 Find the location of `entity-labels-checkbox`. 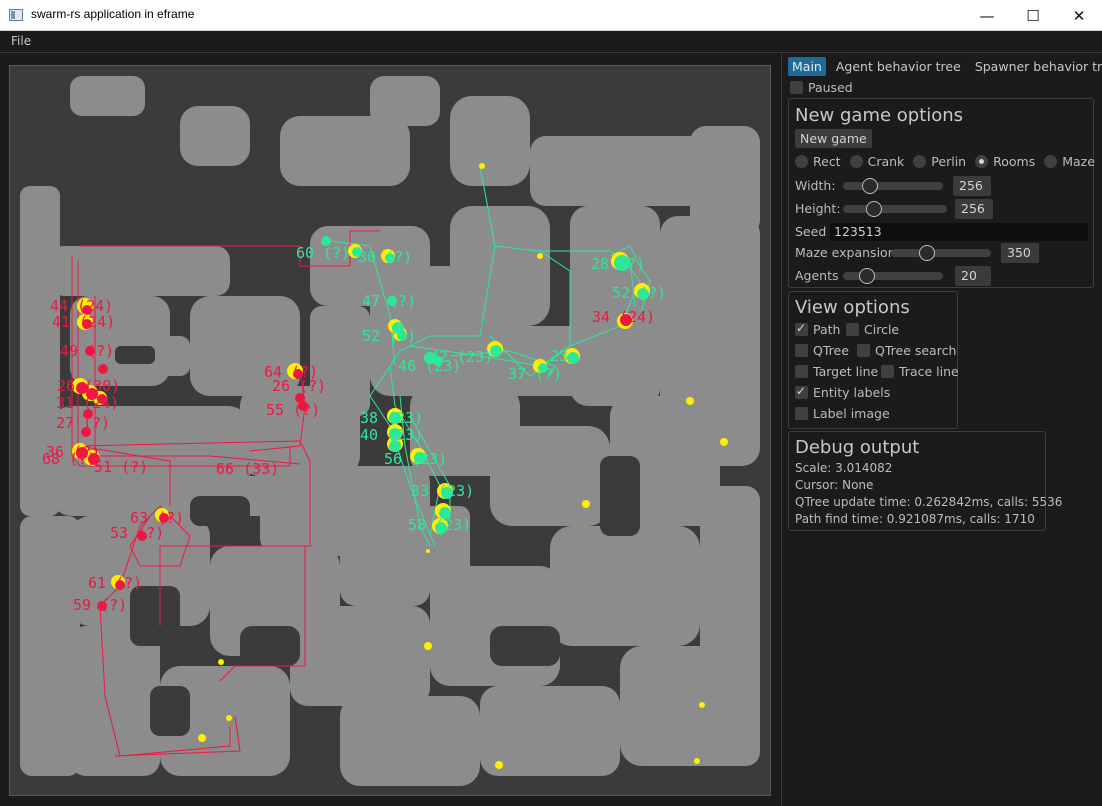

entity-labels-checkbox is located at coordinates (801, 391).